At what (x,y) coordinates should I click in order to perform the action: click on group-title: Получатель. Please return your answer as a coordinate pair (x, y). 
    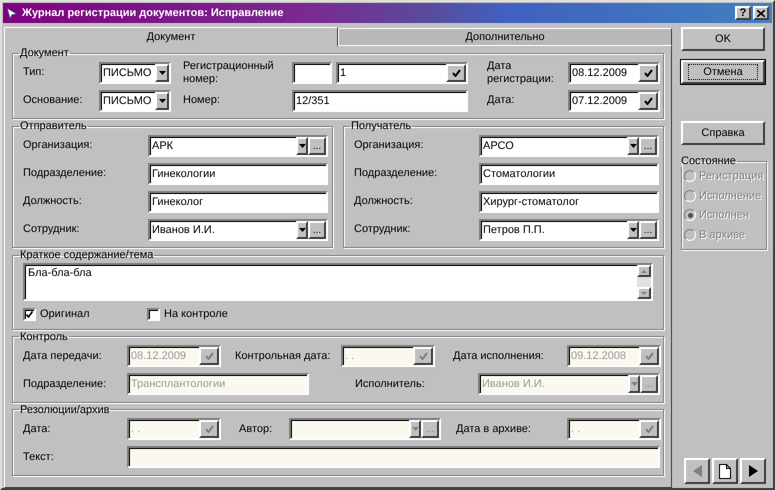
    Looking at the image, I should click on (381, 126).